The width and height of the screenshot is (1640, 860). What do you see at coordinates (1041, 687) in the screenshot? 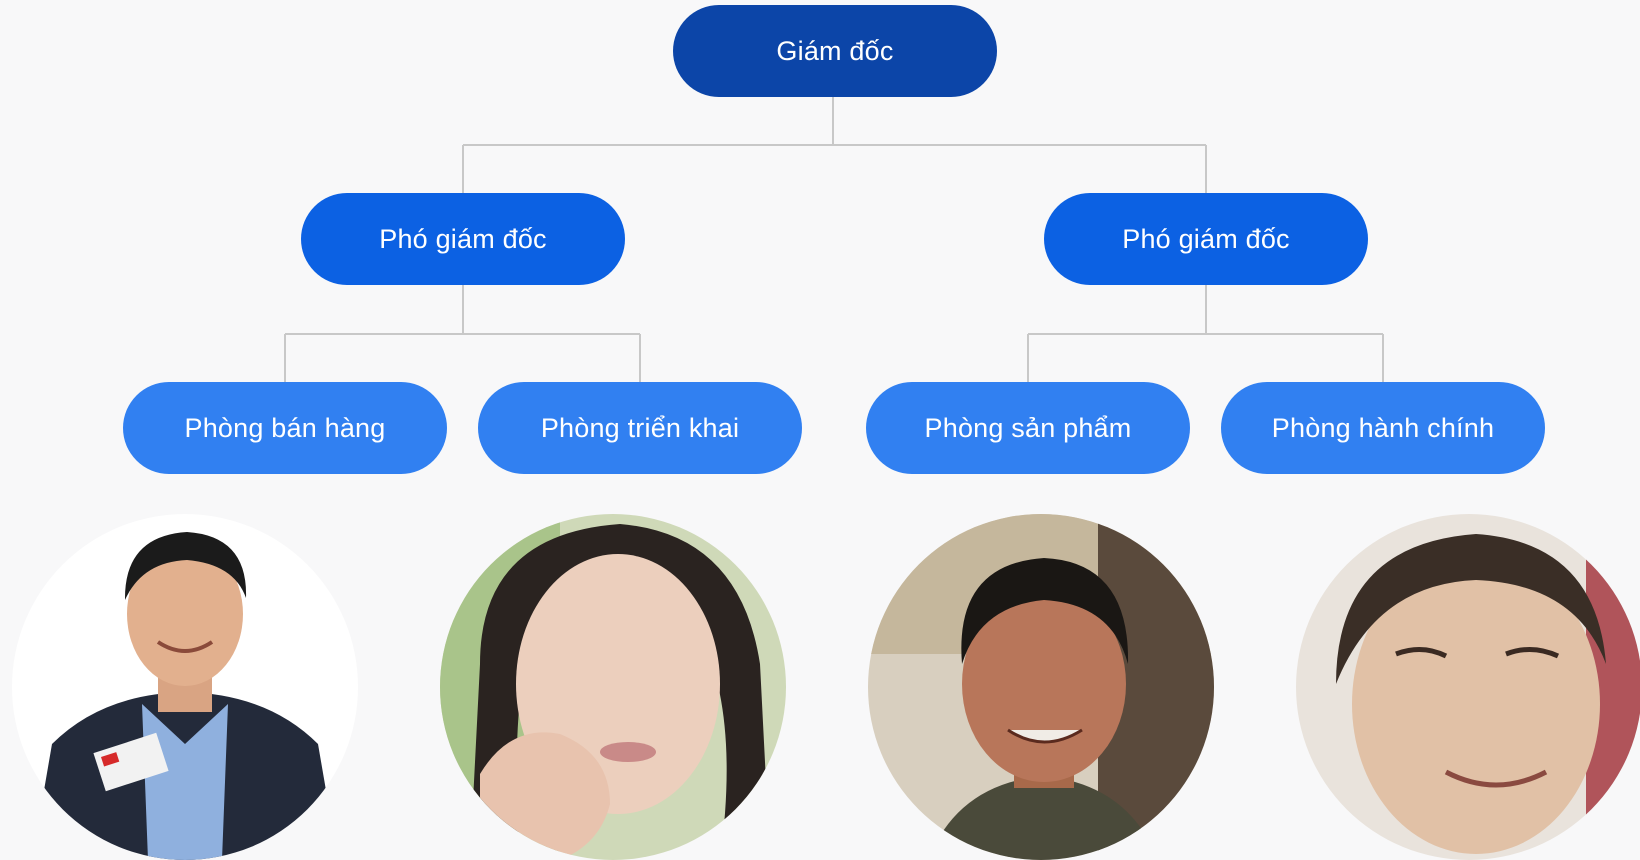
I see `avatar-product-head` at bounding box center [1041, 687].